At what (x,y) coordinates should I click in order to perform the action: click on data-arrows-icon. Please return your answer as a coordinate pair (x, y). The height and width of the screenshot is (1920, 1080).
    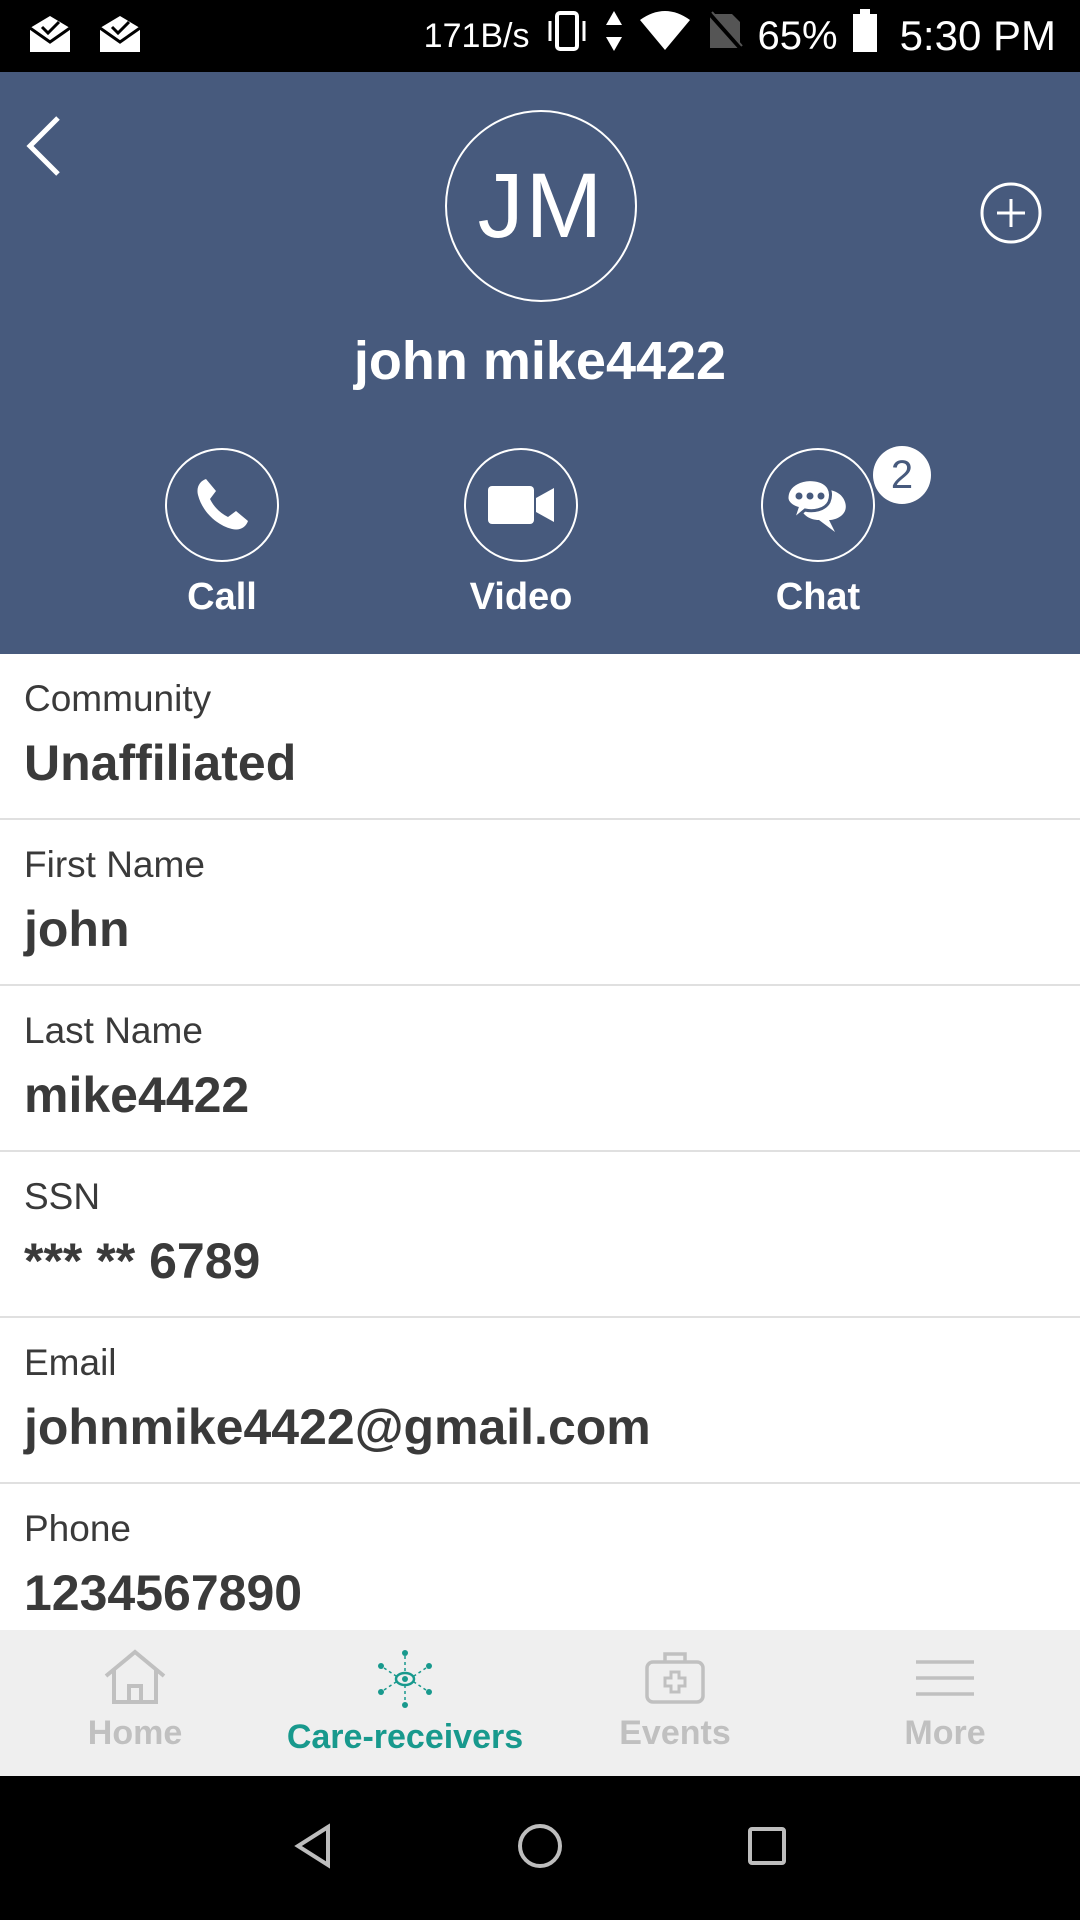
    Looking at the image, I should click on (614, 36).